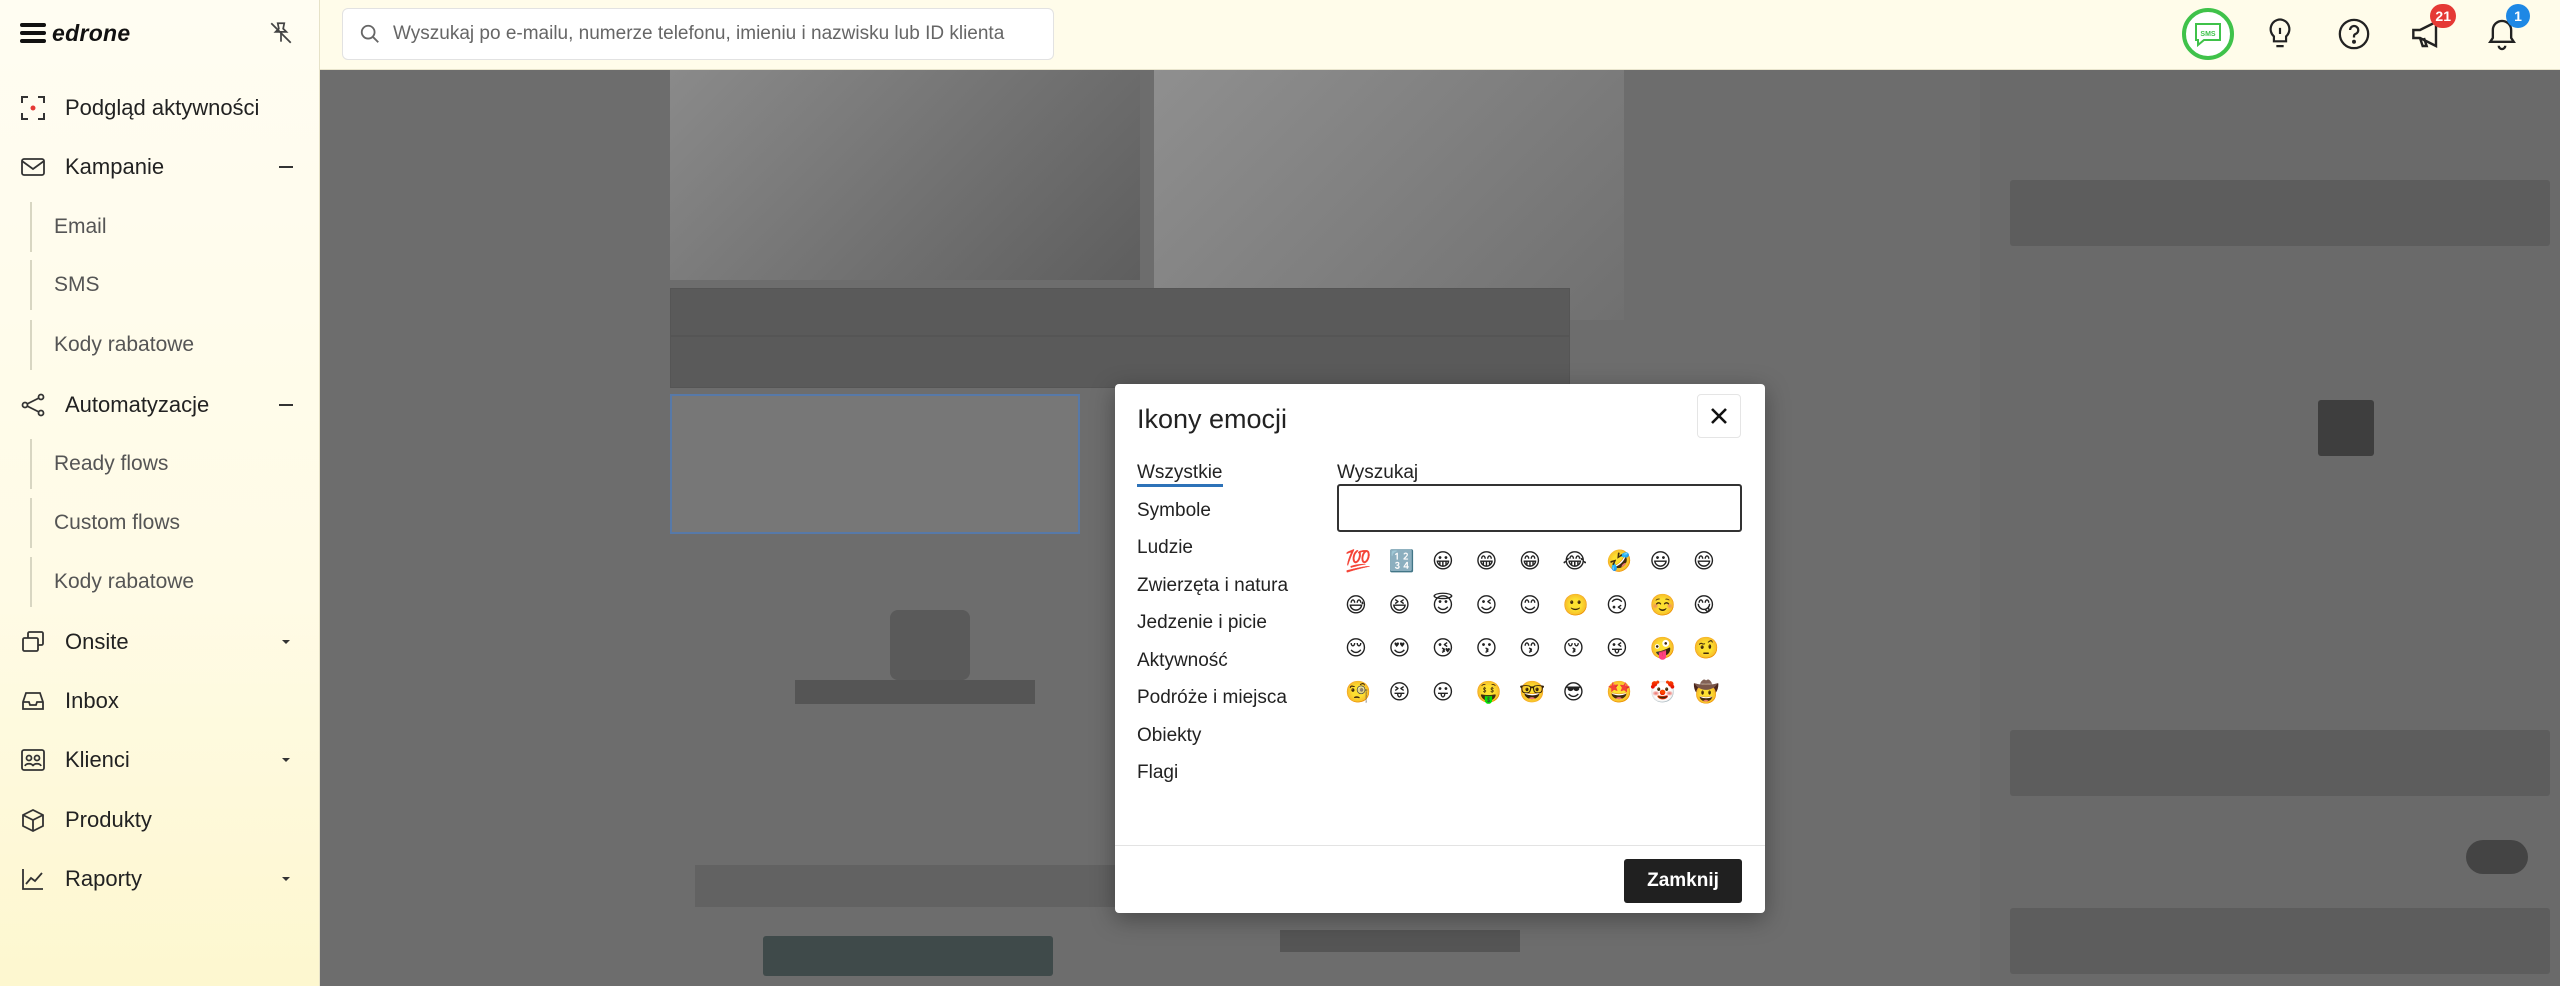 The height and width of the screenshot is (986, 2560). What do you see at coordinates (160, 820) in the screenshot?
I see `sidebar-item-products: Produkty` at bounding box center [160, 820].